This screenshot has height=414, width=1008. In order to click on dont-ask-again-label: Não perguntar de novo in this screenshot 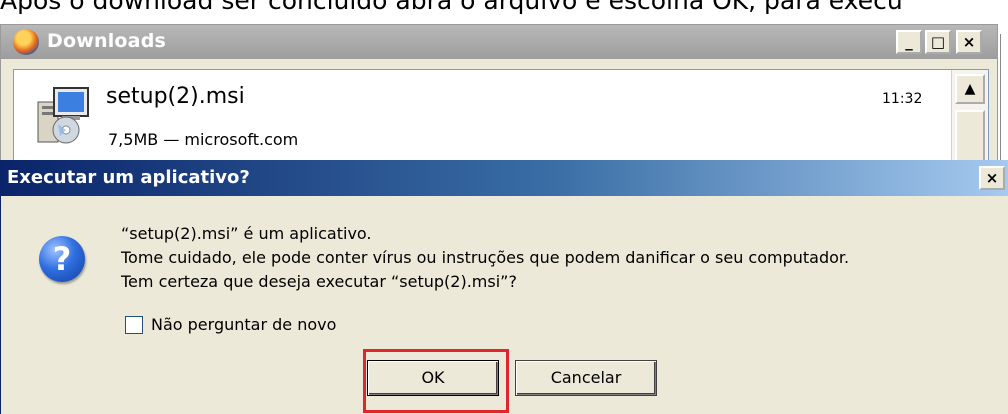, I will do `click(243, 324)`.